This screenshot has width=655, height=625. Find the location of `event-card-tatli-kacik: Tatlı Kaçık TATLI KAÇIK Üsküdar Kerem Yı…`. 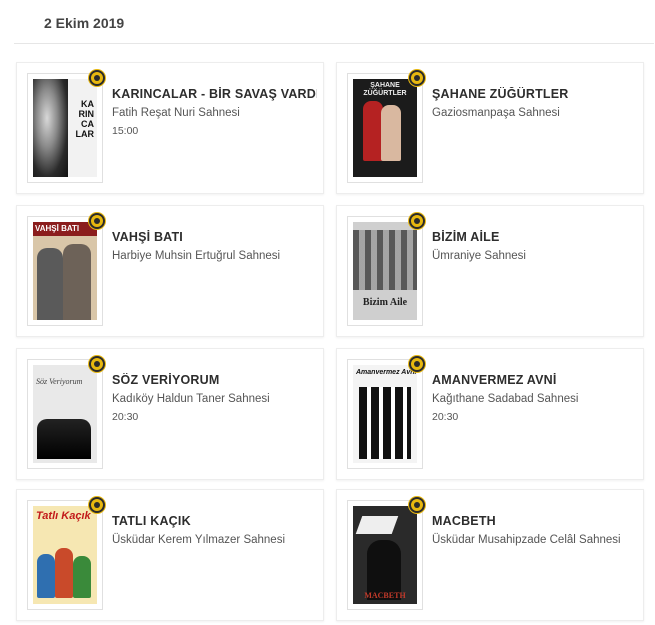

event-card-tatli-kacik: Tatlı Kaçık TATLI KAÇIK Üsküdar Kerem Yı… is located at coordinates (170, 555).